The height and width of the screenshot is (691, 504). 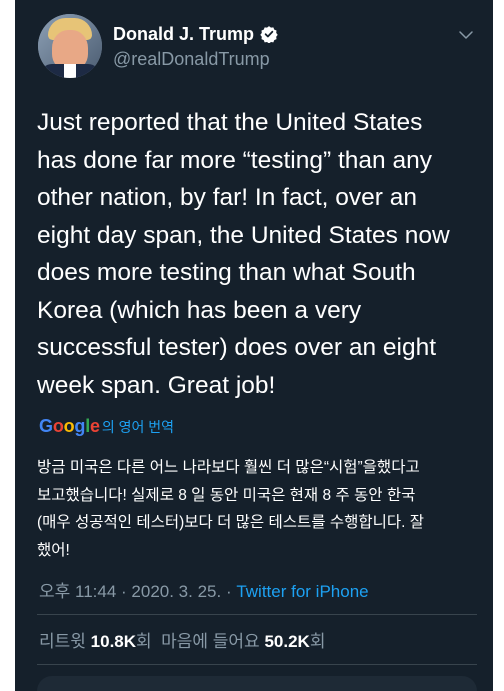 What do you see at coordinates (80, 426) in the screenshot?
I see `google-logo-letter: g` at bounding box center [80, 426].